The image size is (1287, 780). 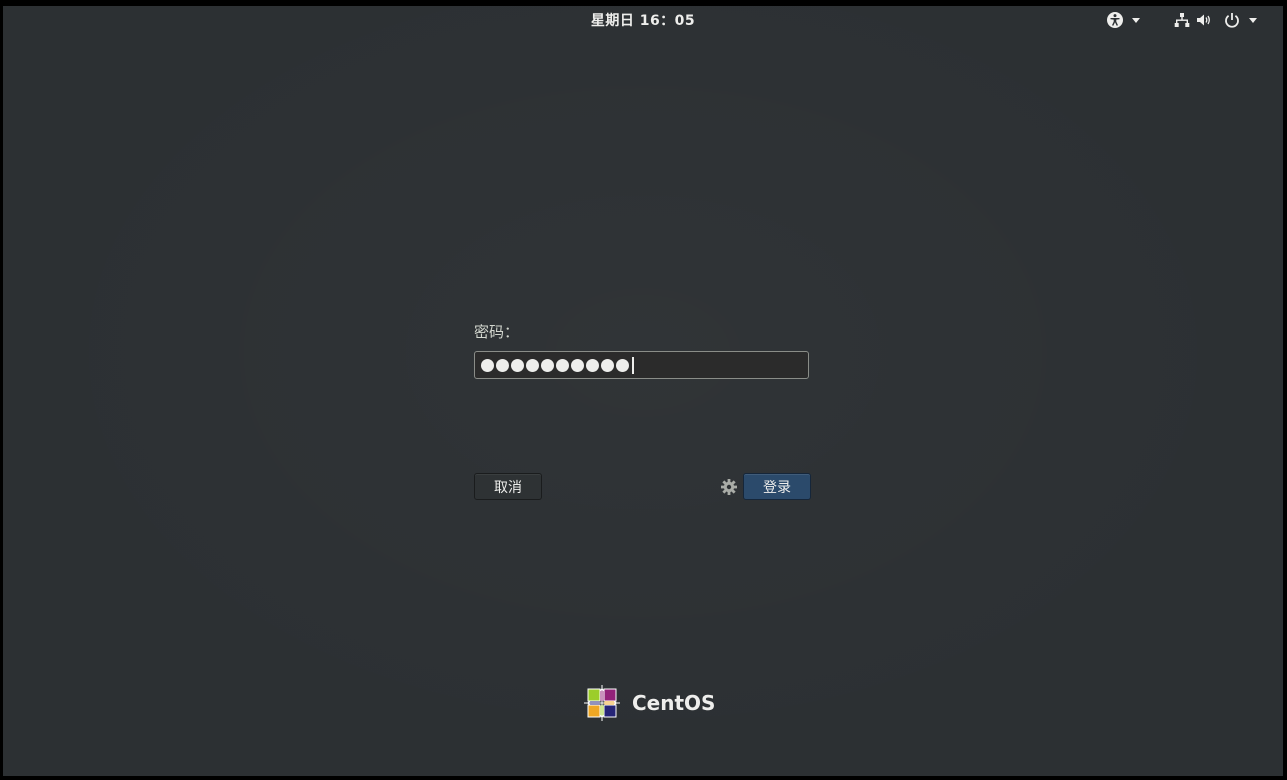 I want to click on cancel-button: 取消, so click(x=508, y=486).